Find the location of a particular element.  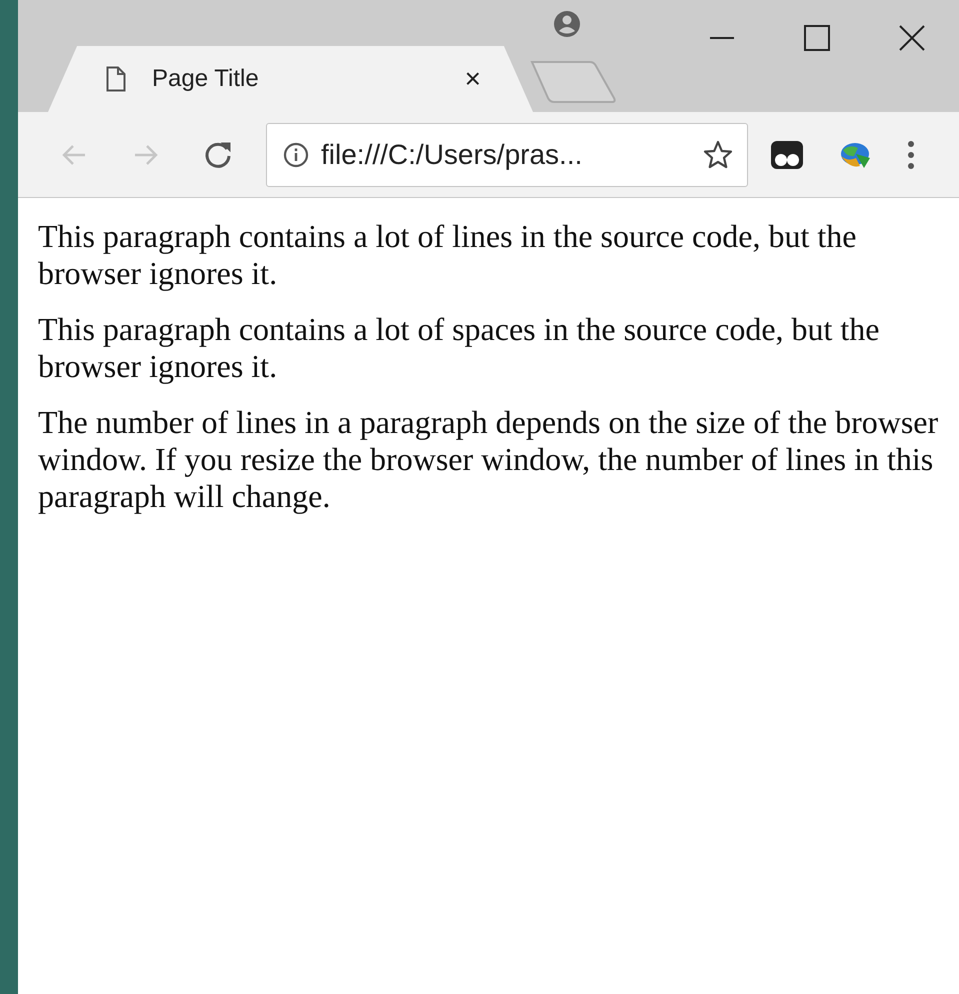

minimize-icon is located at coordinates (722, 38).